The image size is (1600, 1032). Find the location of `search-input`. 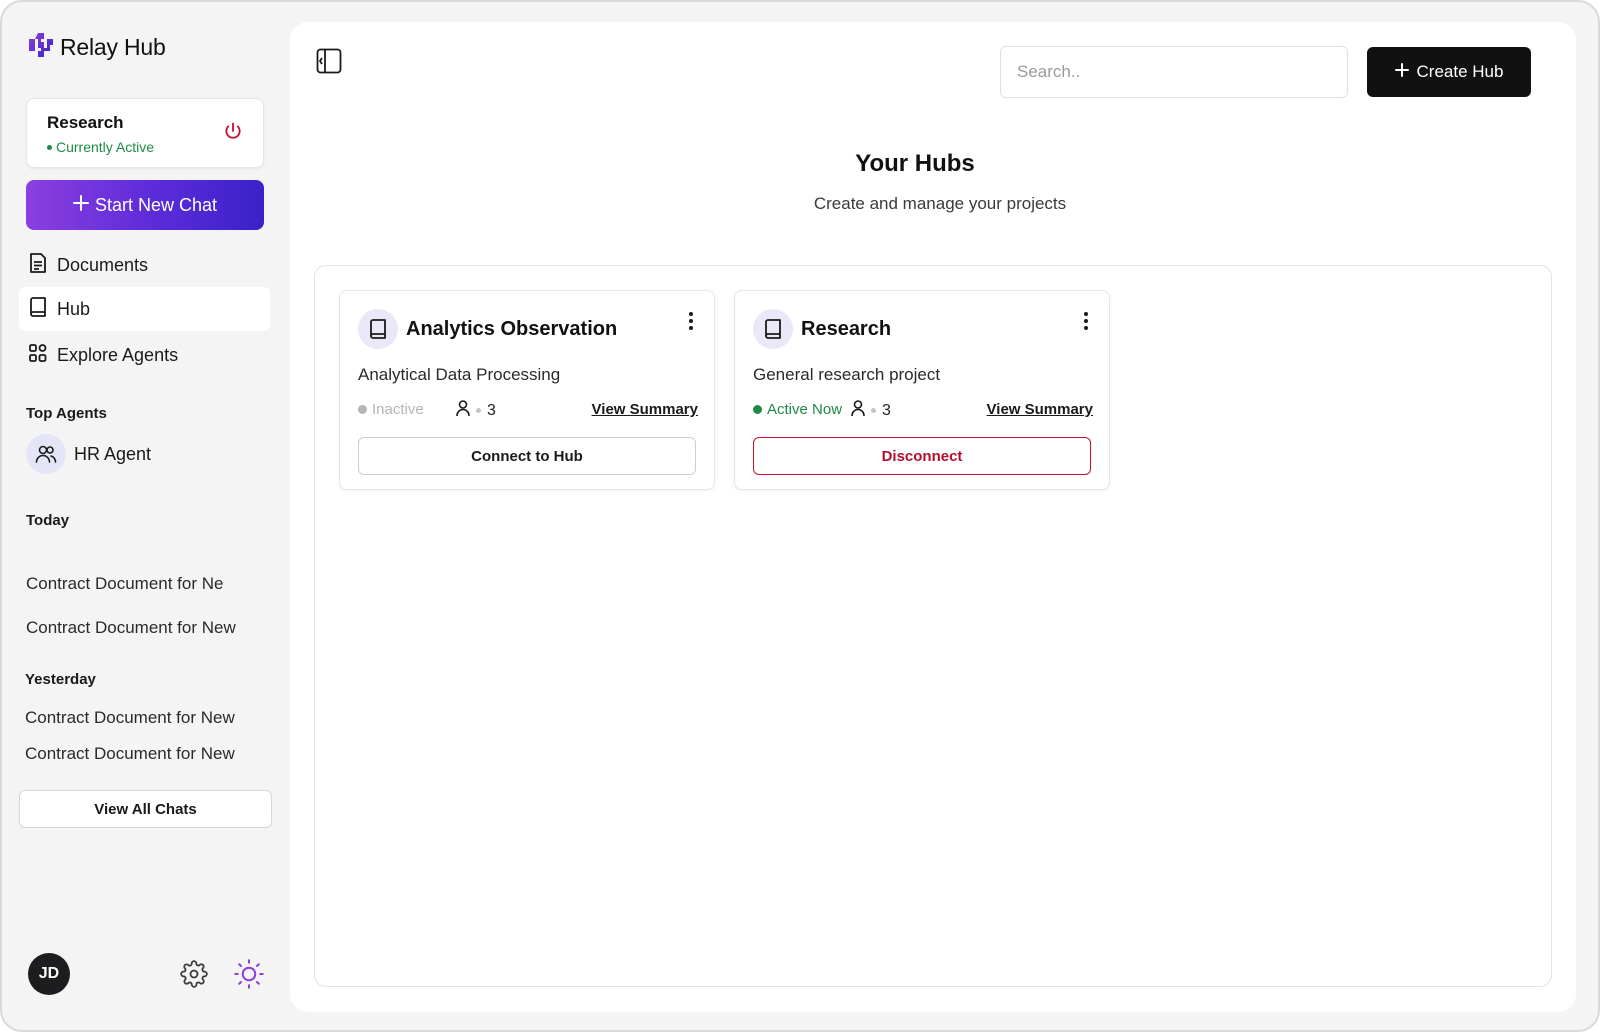

search-input is located at coordinates (1174, 72).